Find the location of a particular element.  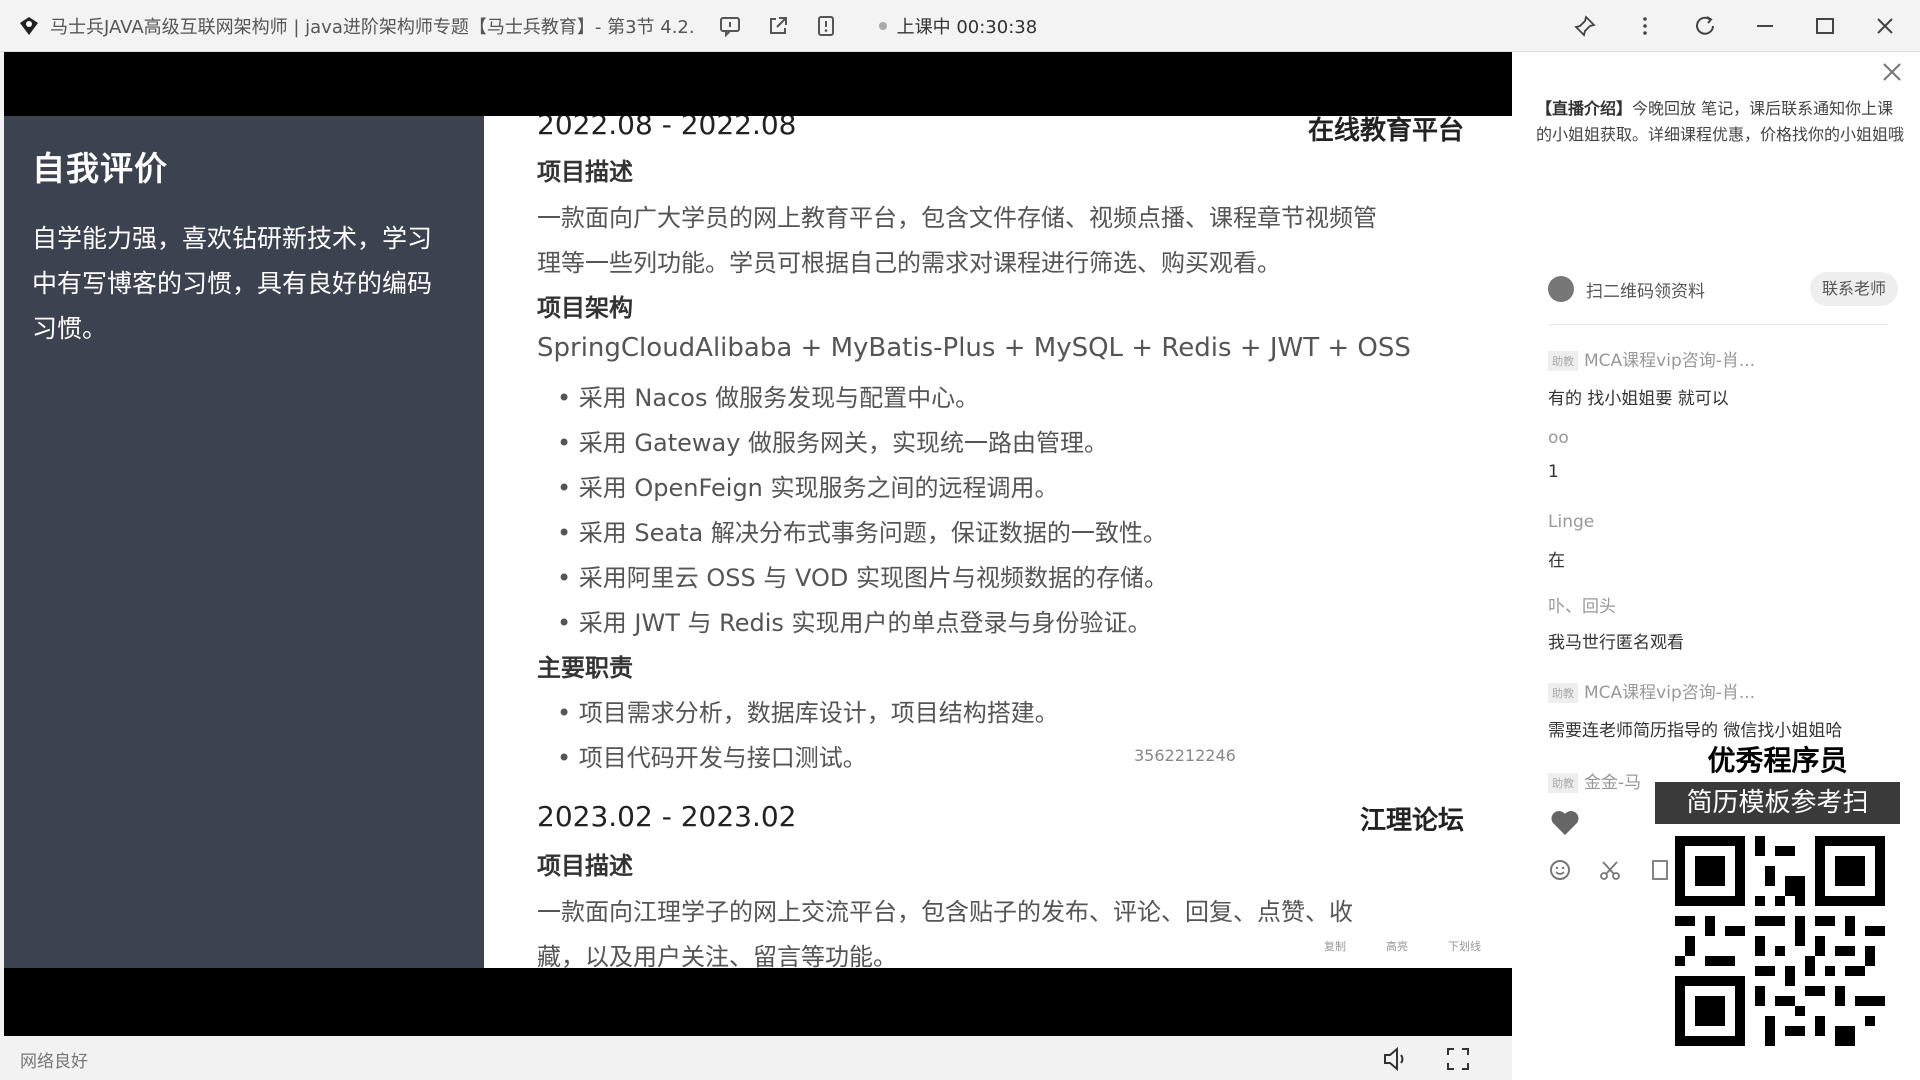

project1-duty-head: 主要职责 is located at coordinates (585, 668).